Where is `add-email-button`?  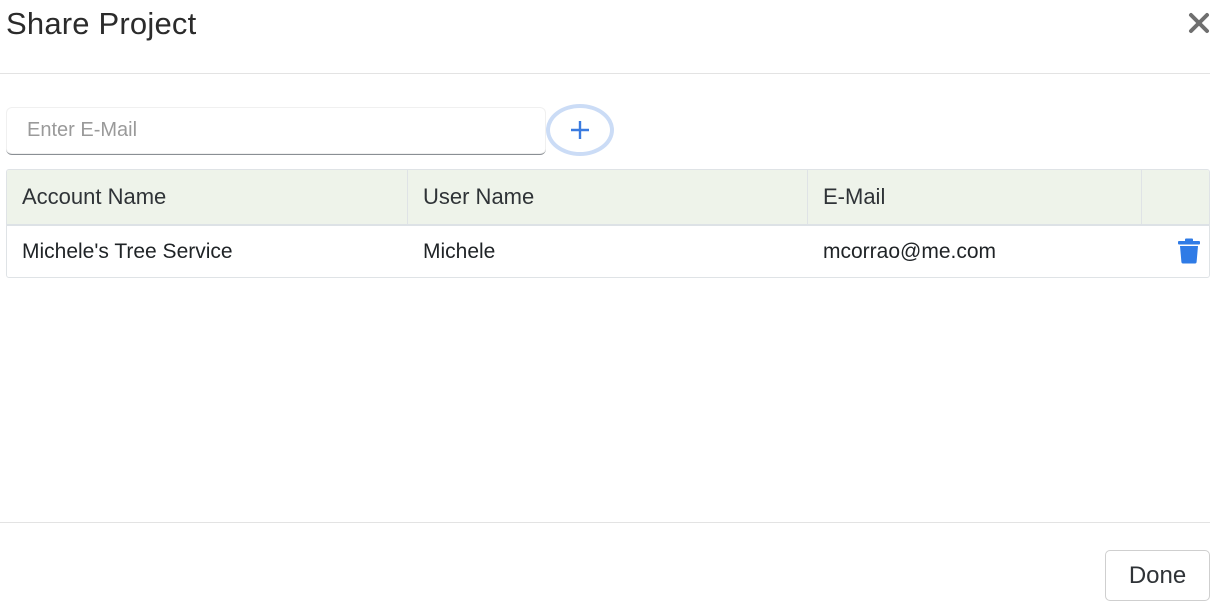
add-email-button is located at coordinates (580, 130).